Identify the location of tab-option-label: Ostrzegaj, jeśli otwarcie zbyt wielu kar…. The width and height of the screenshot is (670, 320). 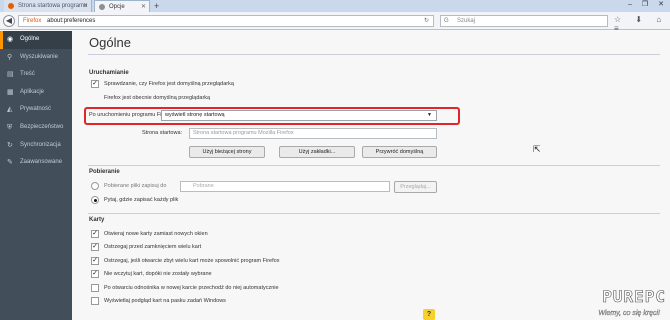
(192, 261).